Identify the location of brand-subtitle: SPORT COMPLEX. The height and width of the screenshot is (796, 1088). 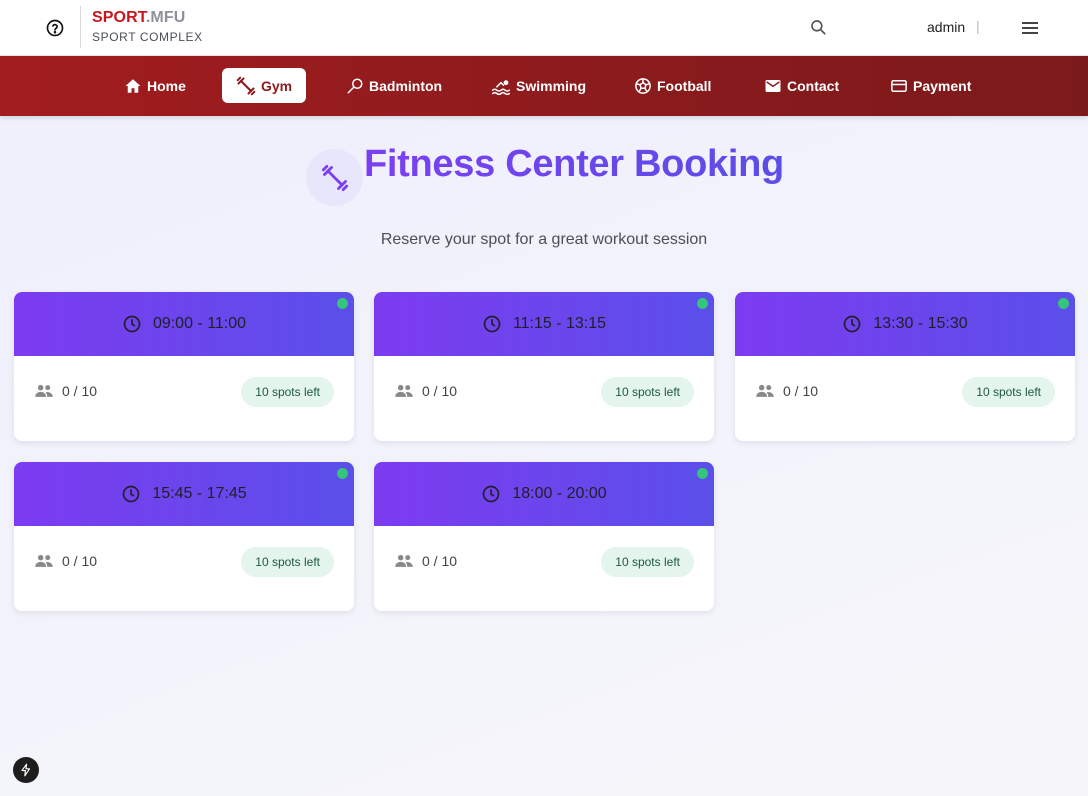
(147, 37).